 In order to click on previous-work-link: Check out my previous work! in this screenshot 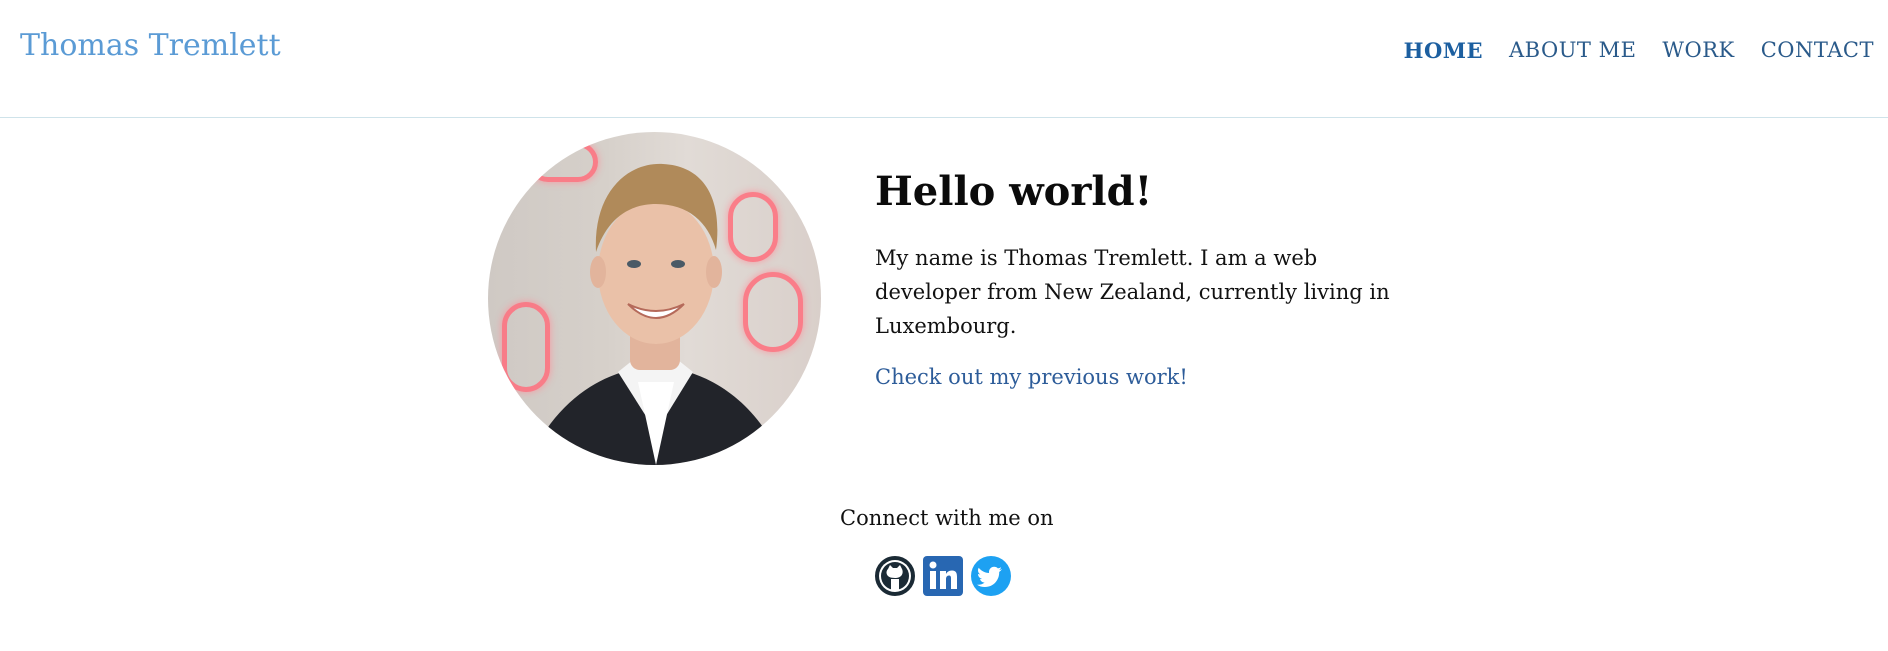, I will do `click(1135, 377)`.